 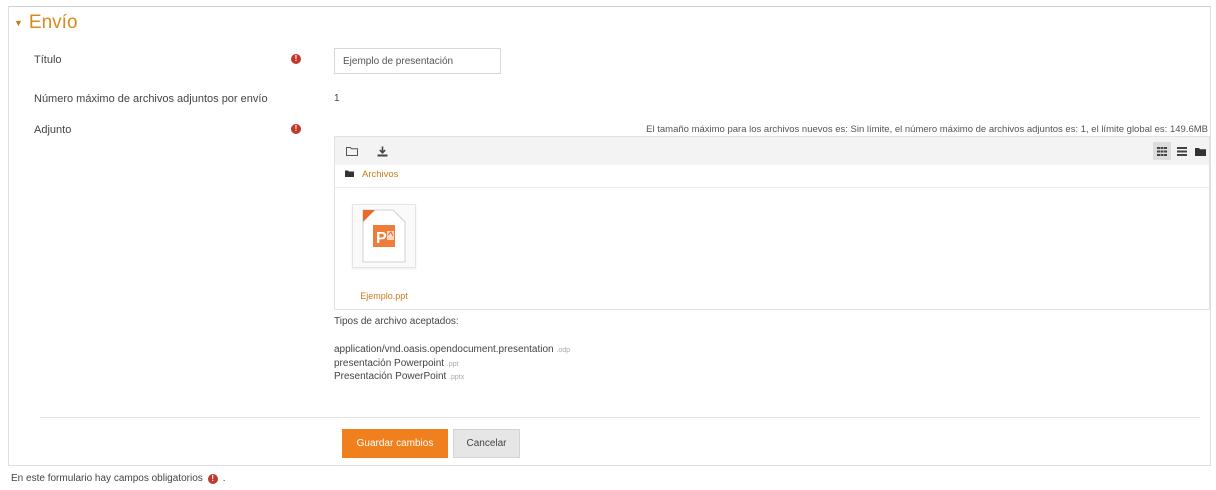 What do you see at coordinates (337, 98) in the screenshot?
I see `max-files-value: 1` at bounding box center [337, 98].